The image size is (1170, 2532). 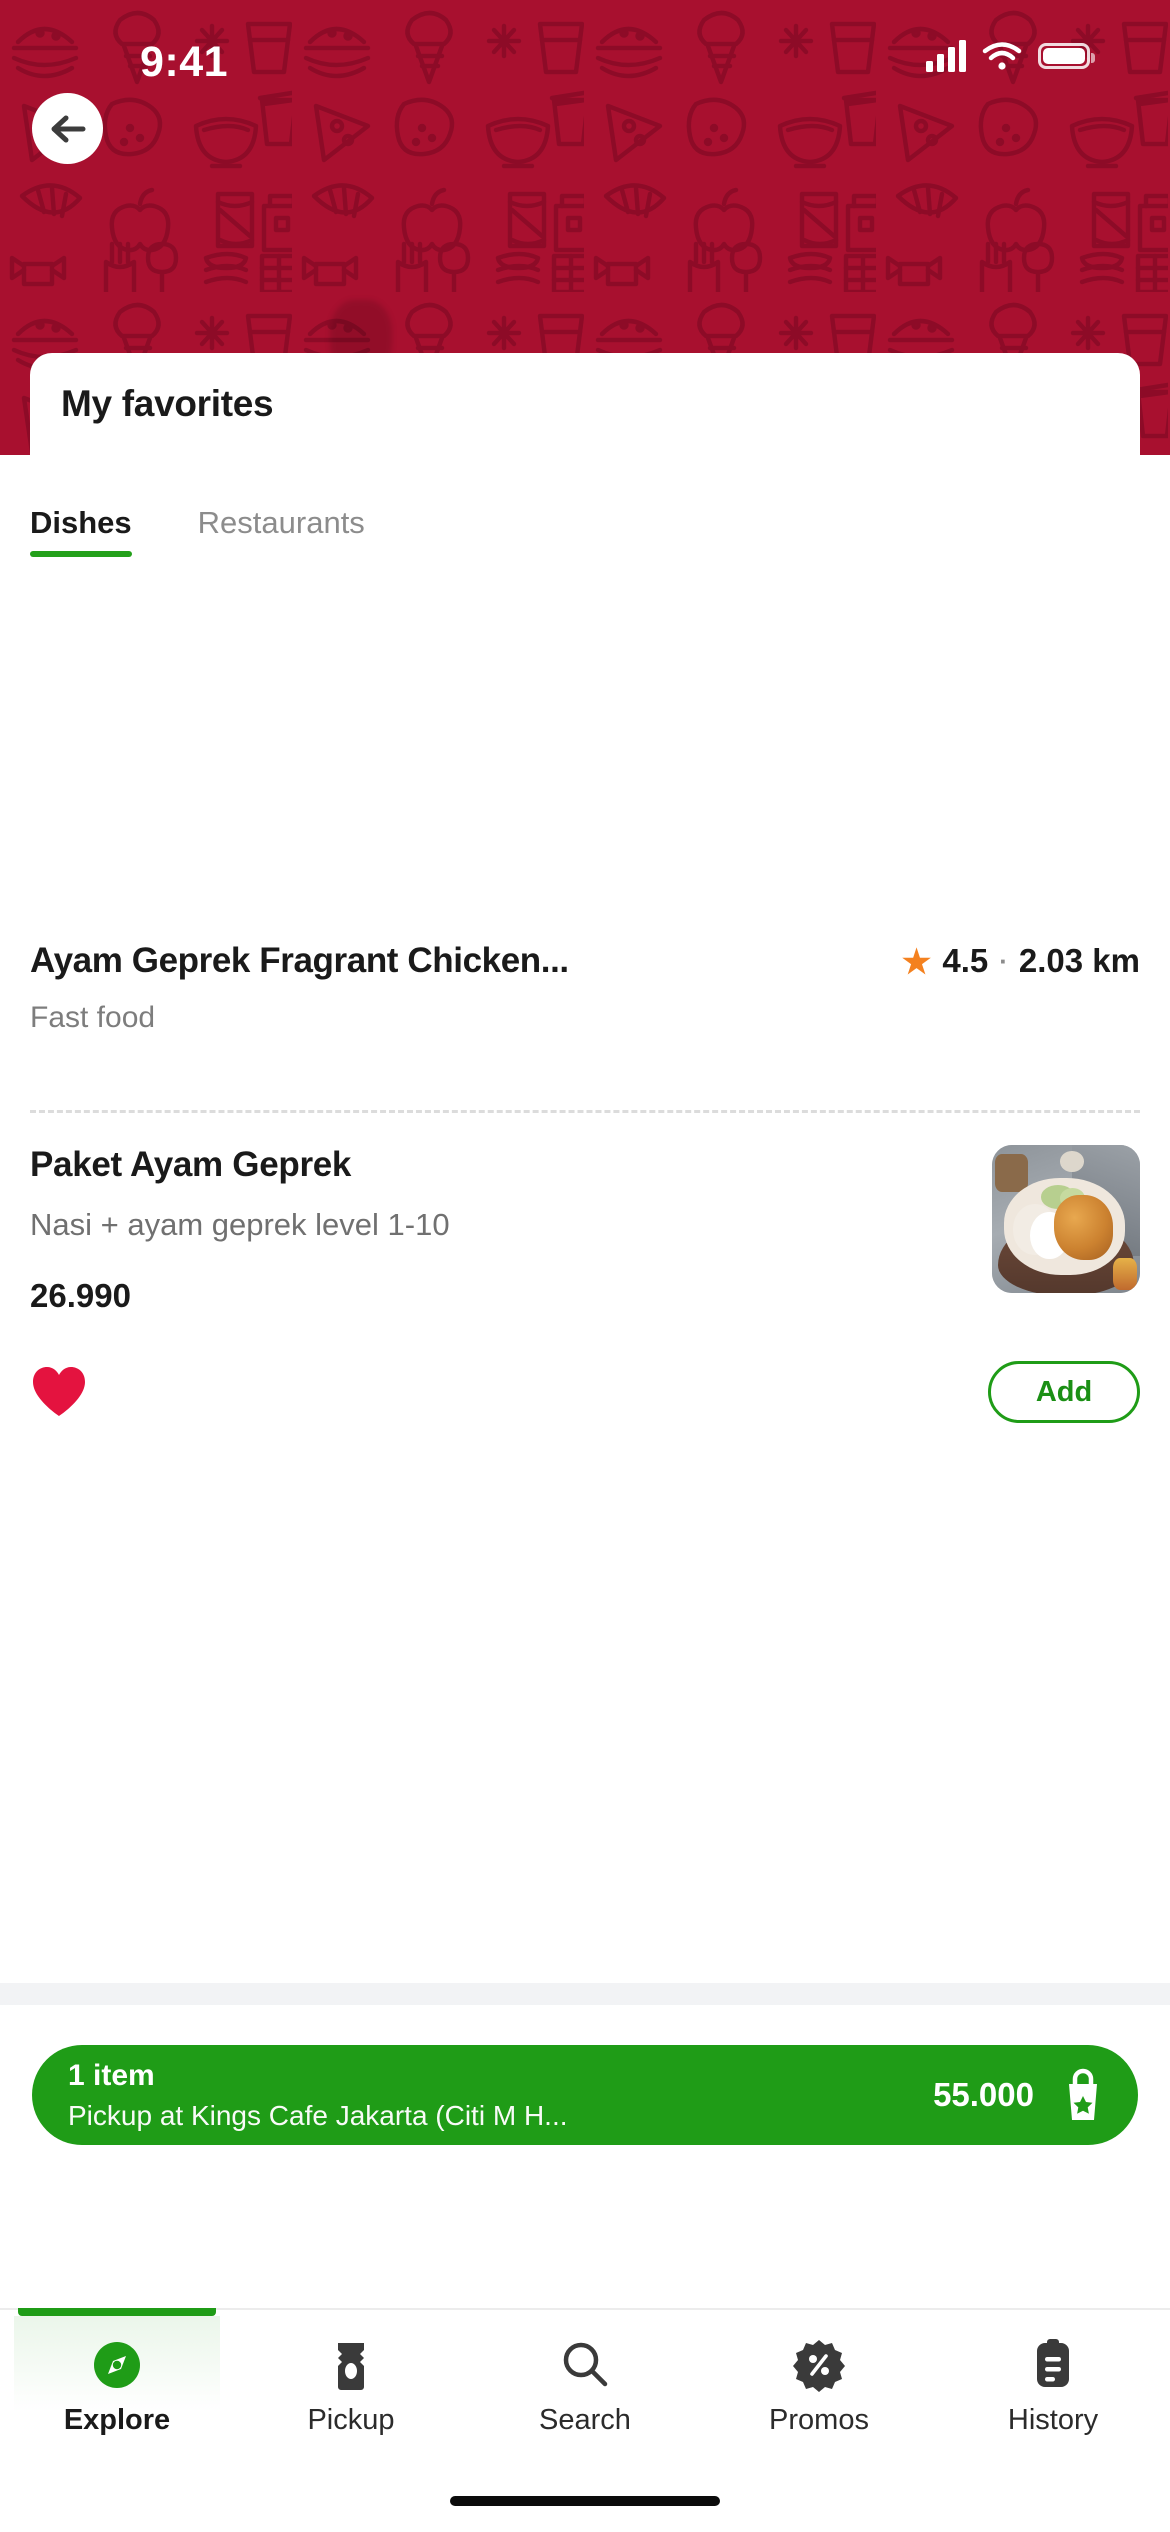 I want to click on back-arrow-icon, so click(x=68, y=128).